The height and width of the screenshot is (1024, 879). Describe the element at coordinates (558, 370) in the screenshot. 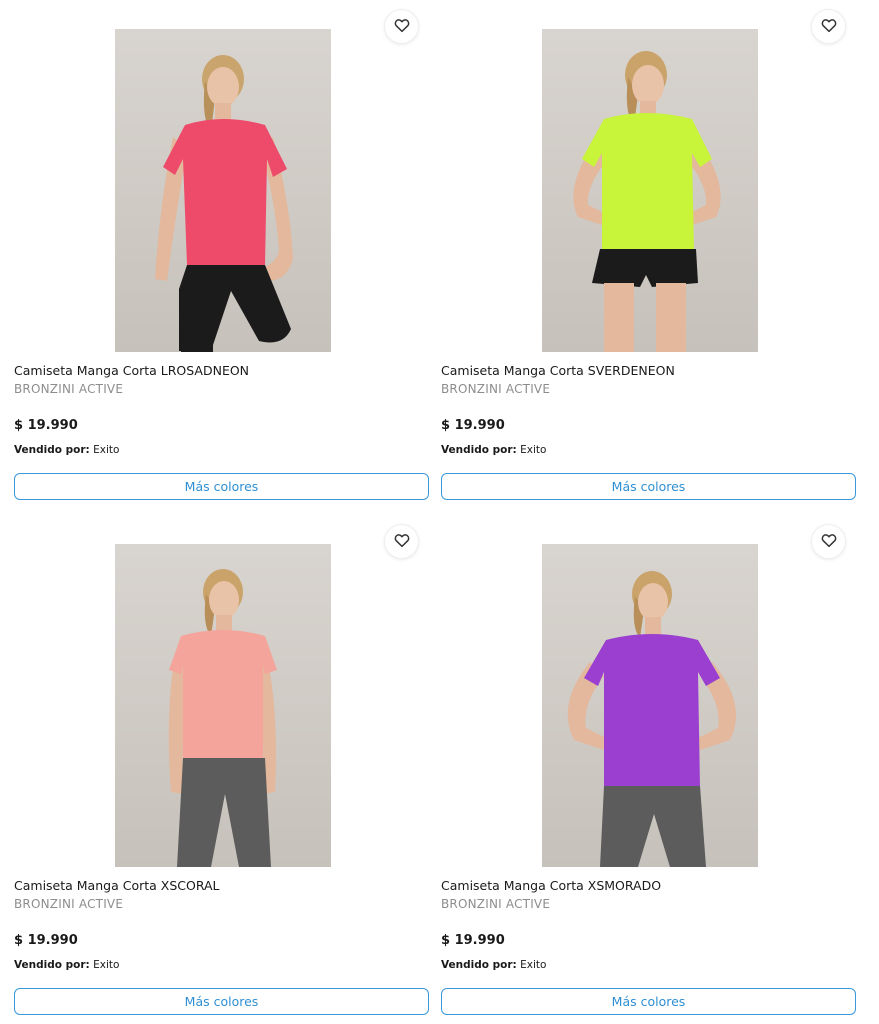

I see `product-title: Camiseta Manga Corta SVERDENEON` at that location.